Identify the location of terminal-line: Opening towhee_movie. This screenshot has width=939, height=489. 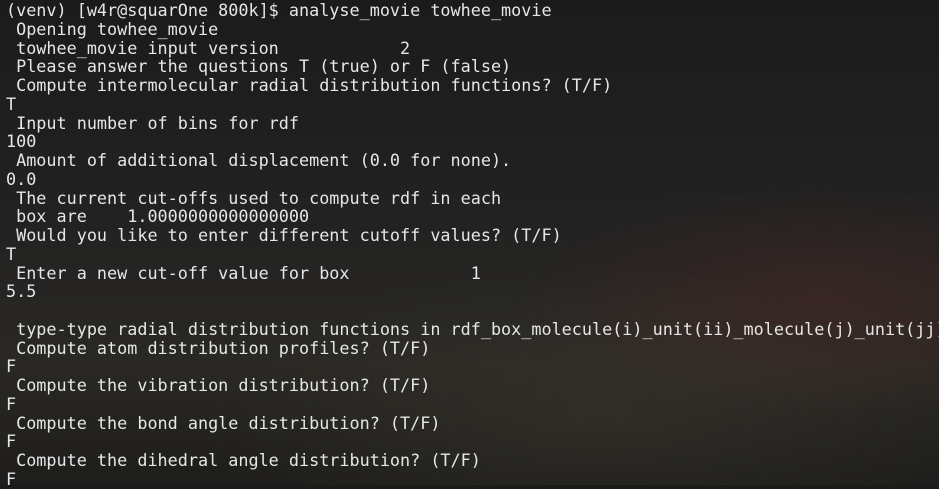
(112, 28).